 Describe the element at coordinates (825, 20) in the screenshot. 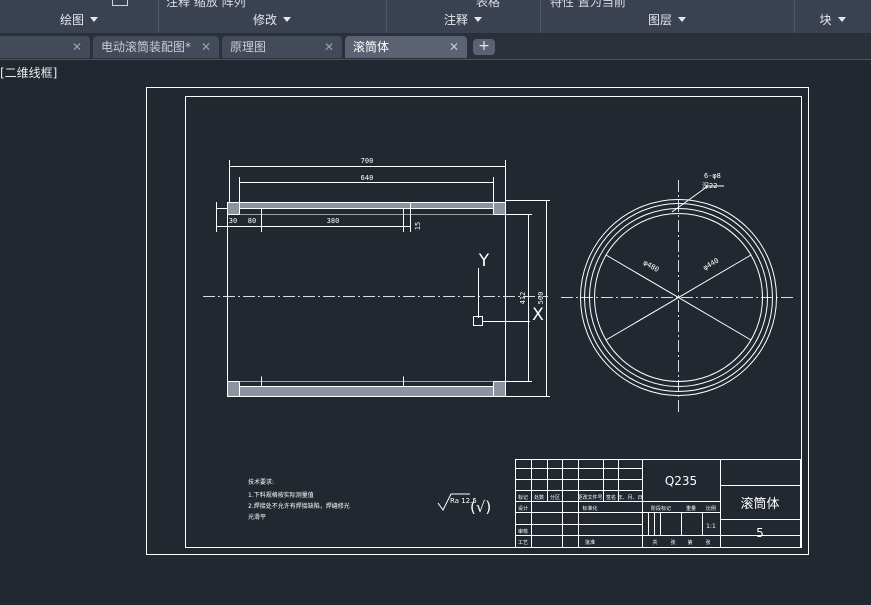

I see `ribbon-group-title: 块` at that location.